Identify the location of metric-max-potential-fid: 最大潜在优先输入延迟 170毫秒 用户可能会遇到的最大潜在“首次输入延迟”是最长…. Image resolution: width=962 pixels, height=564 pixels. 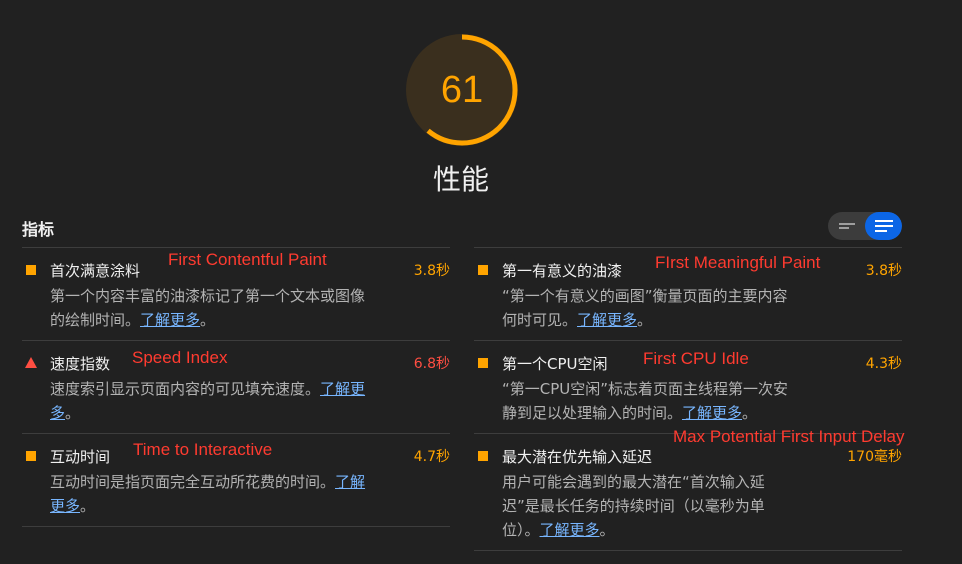
(688, 491).